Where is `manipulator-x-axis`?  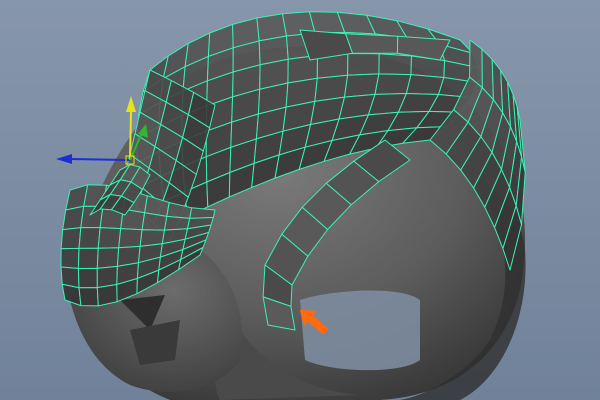
manipulator-x-axis is located at coordinates (100, 159).